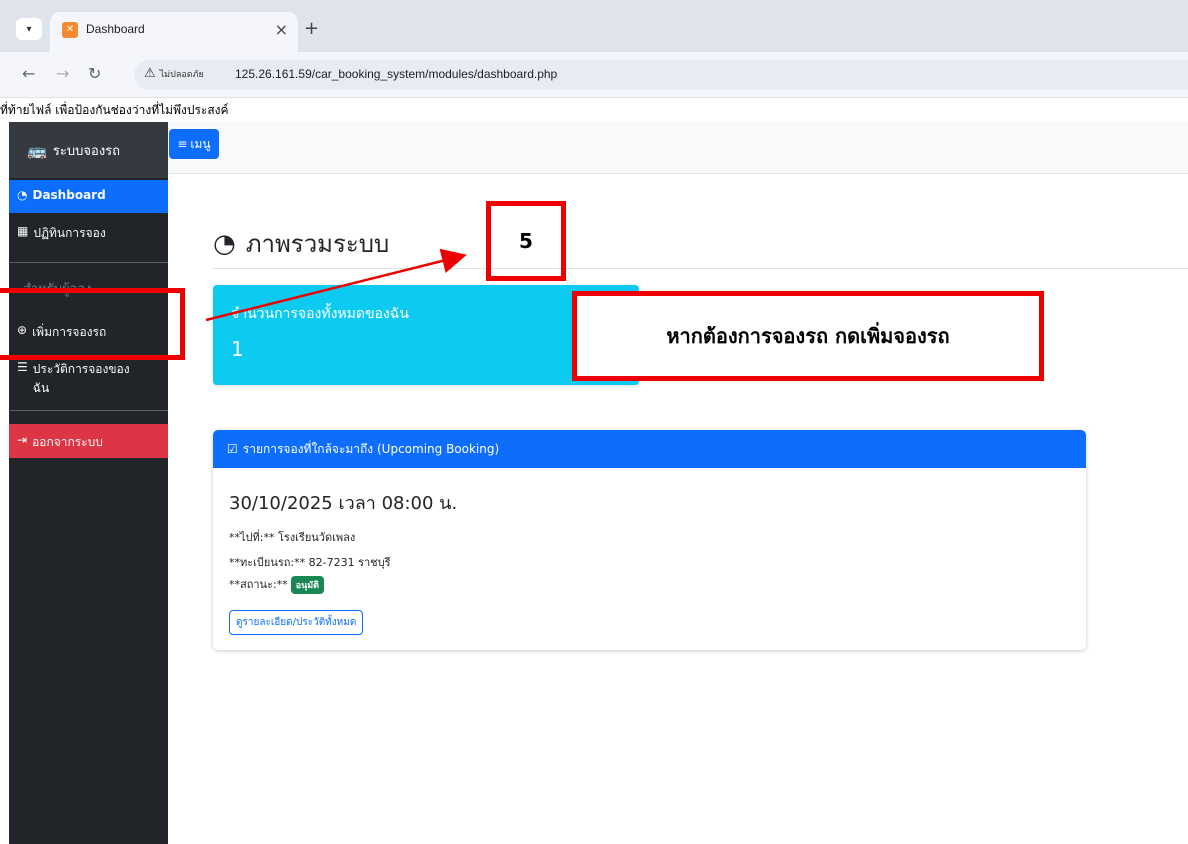 The image size is (1188, 844). Describe the element at coordinates (22, 440) in the screenshot. I see `logout-icon: ⇥` at that location.